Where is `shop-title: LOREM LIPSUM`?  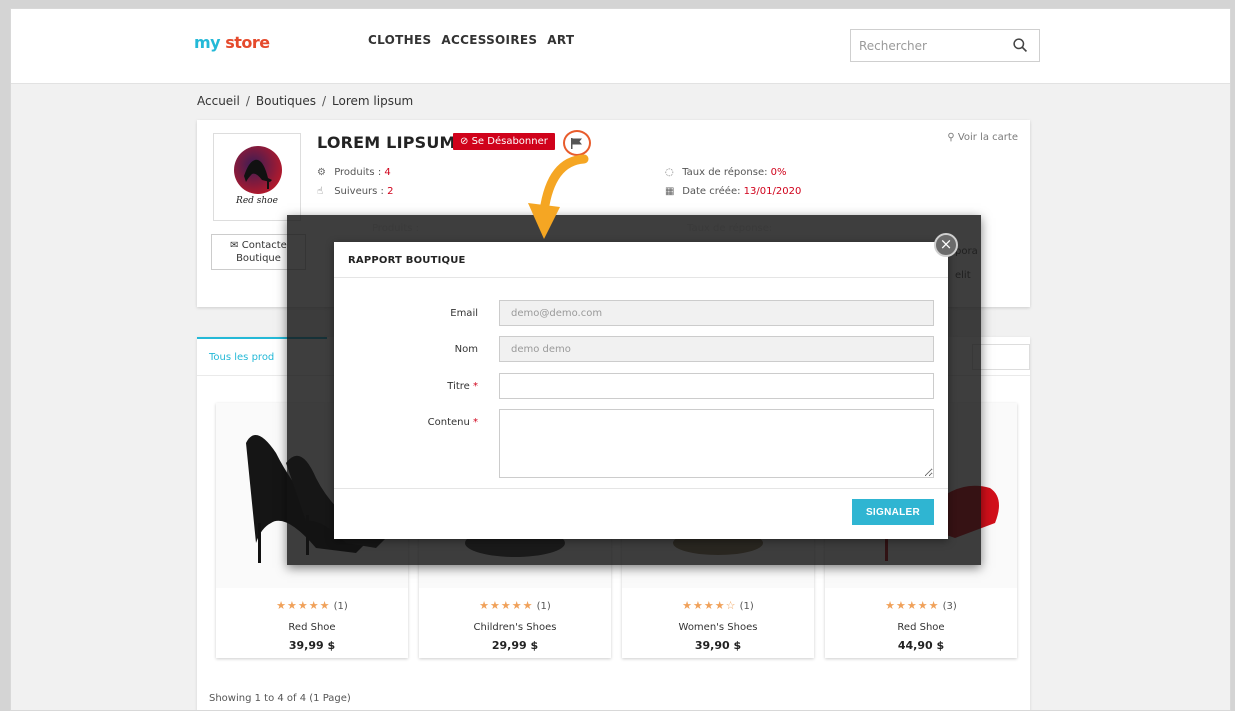
shop-title: LOREM LIPSUM is located at coordinates (386, 142).